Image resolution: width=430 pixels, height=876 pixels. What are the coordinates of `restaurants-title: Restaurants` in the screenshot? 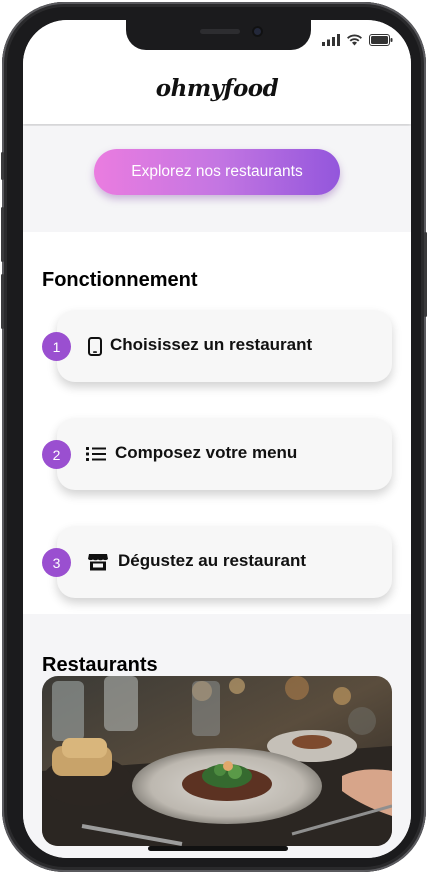 It's located at (100, 665).